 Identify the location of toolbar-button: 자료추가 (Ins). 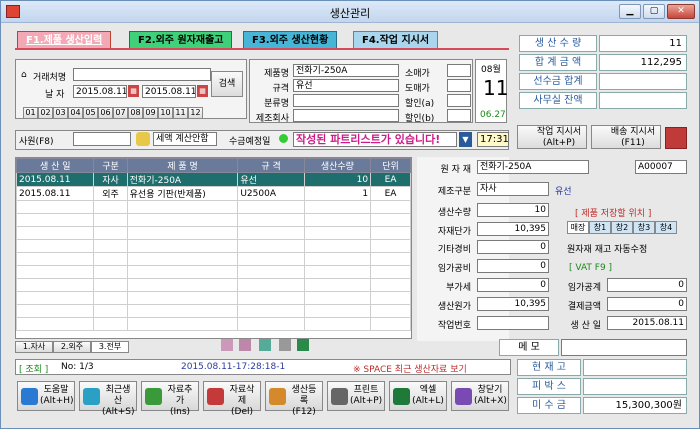
(170, 399).